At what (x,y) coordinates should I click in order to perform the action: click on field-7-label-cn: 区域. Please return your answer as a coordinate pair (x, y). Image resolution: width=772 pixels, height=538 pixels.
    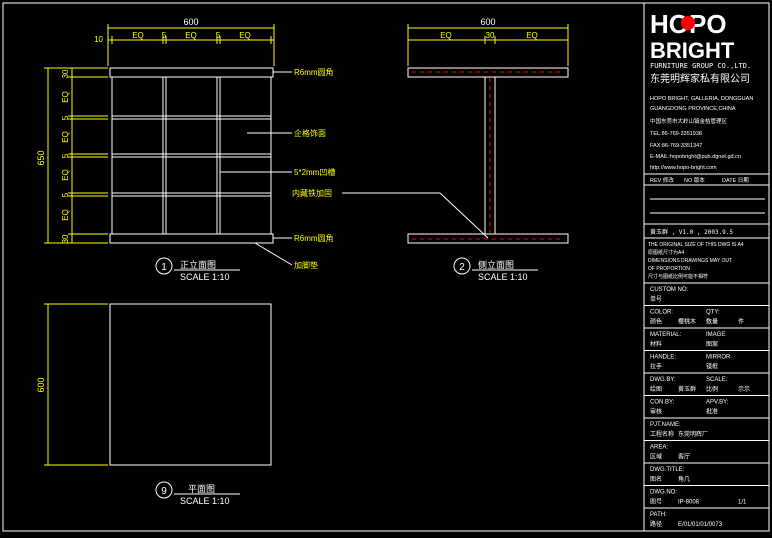
    Looking at the image, I should click on (656, 457).